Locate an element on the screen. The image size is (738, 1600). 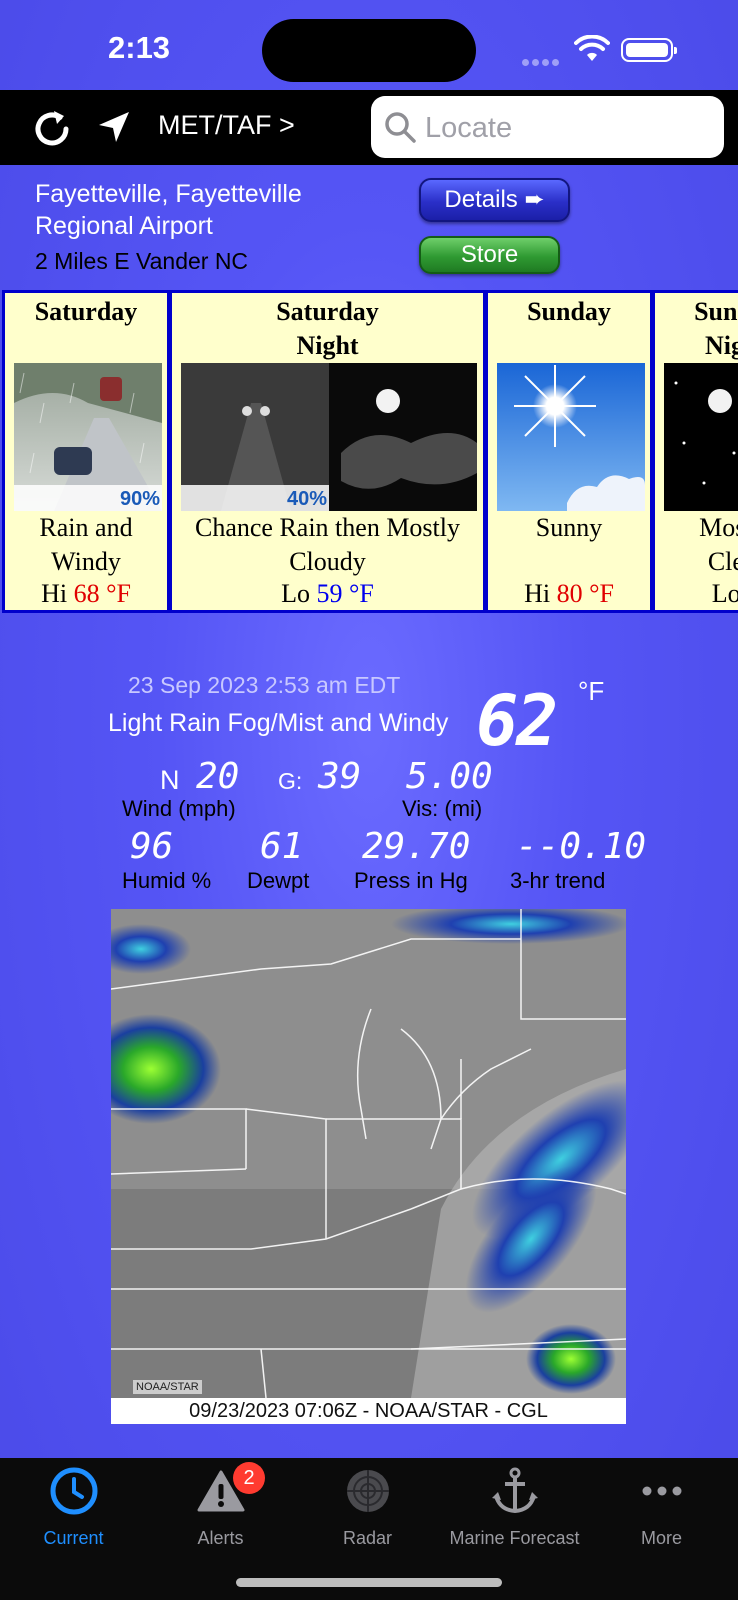
observation-time: 23 Sep 2023 2:53 am EDT is located at coordinates (264, 685).